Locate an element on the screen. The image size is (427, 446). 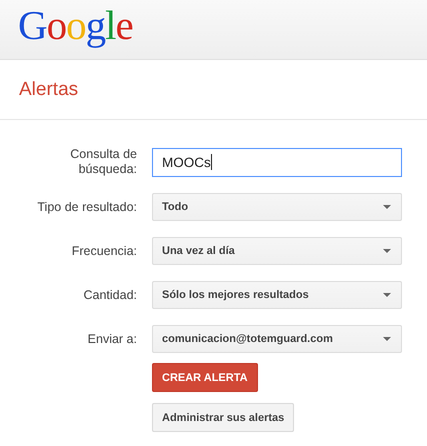
manage-alerts-button: Administrar sus alertas is located at coordinates (223, 417).